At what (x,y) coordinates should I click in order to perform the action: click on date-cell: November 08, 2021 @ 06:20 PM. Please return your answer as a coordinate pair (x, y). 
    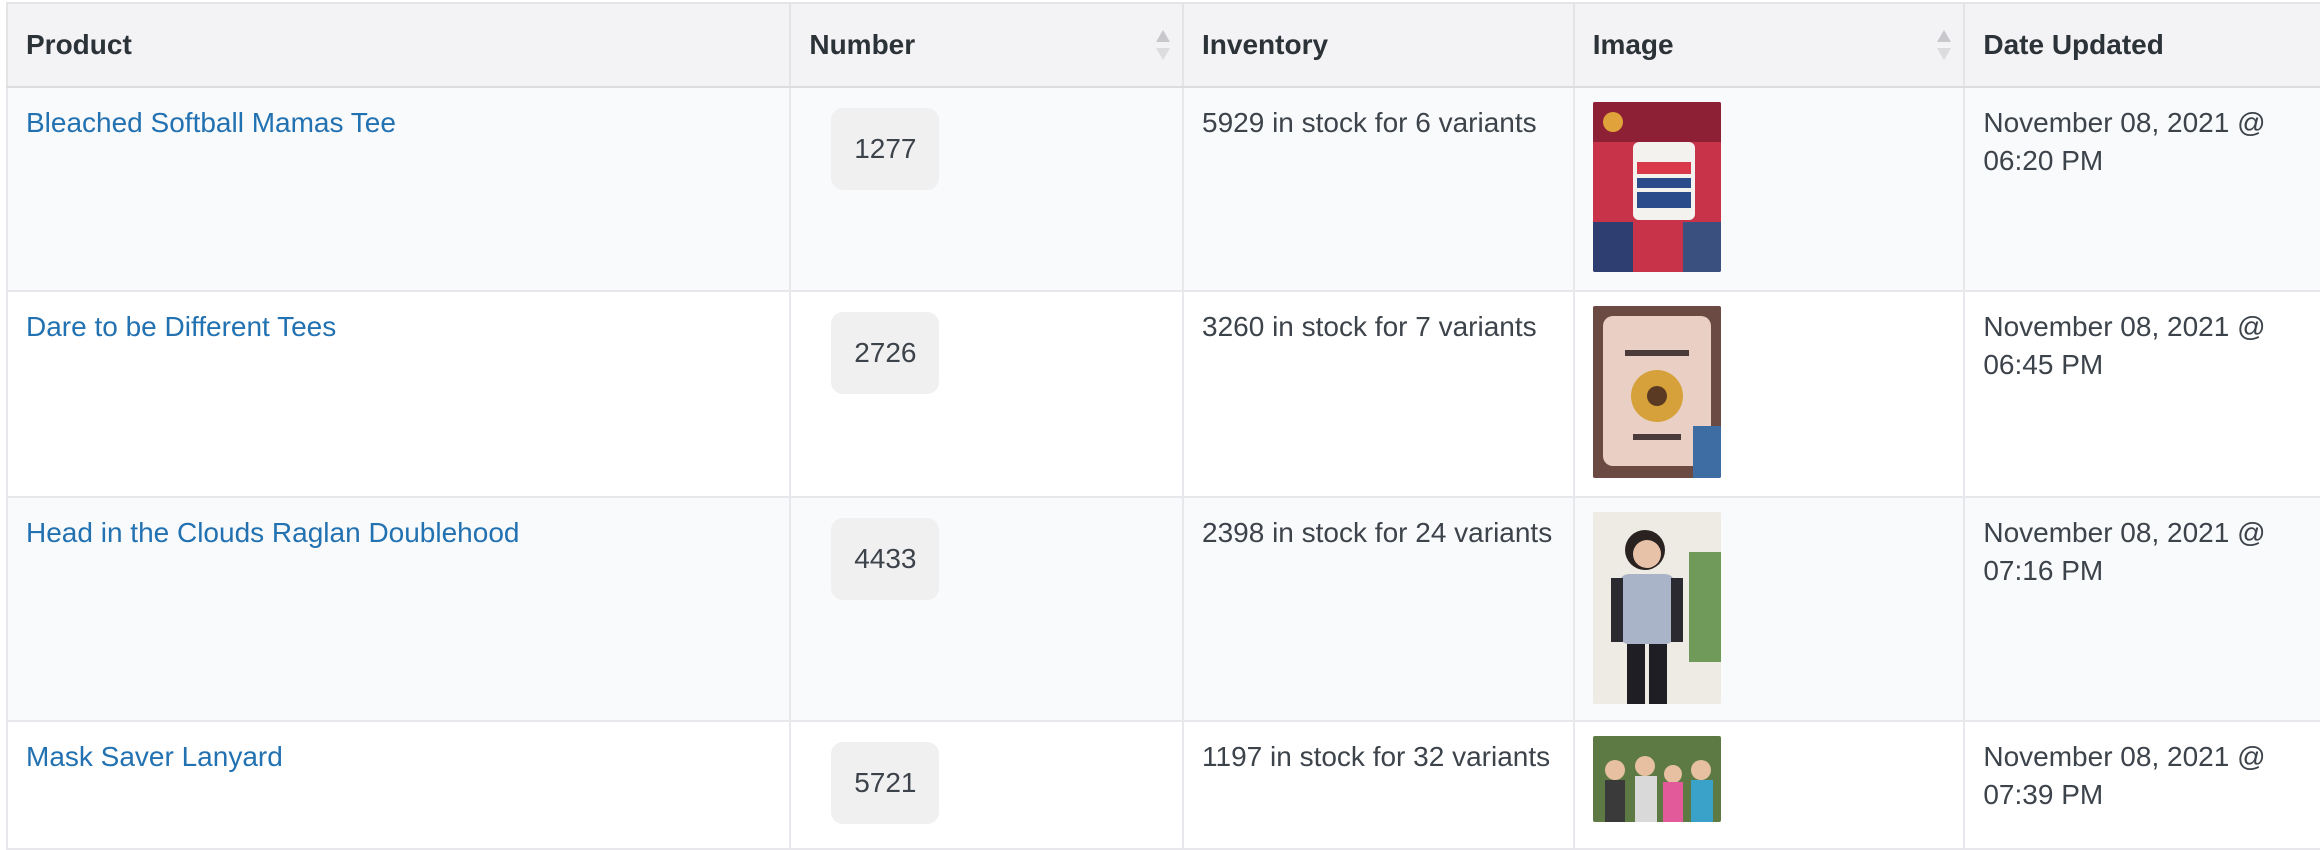
    Looking at the image, I should click on (2141, 189).